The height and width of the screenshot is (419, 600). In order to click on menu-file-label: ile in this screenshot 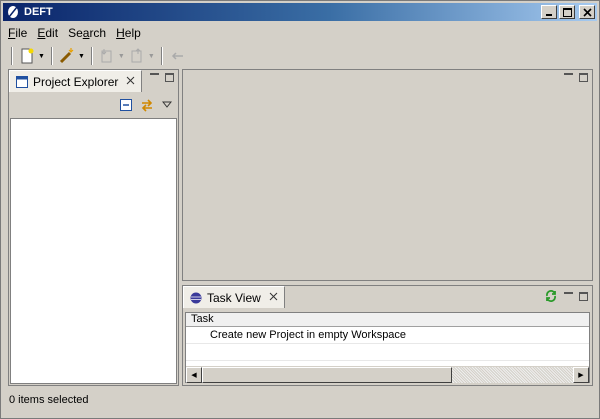, I will do `click(21, 33)`.